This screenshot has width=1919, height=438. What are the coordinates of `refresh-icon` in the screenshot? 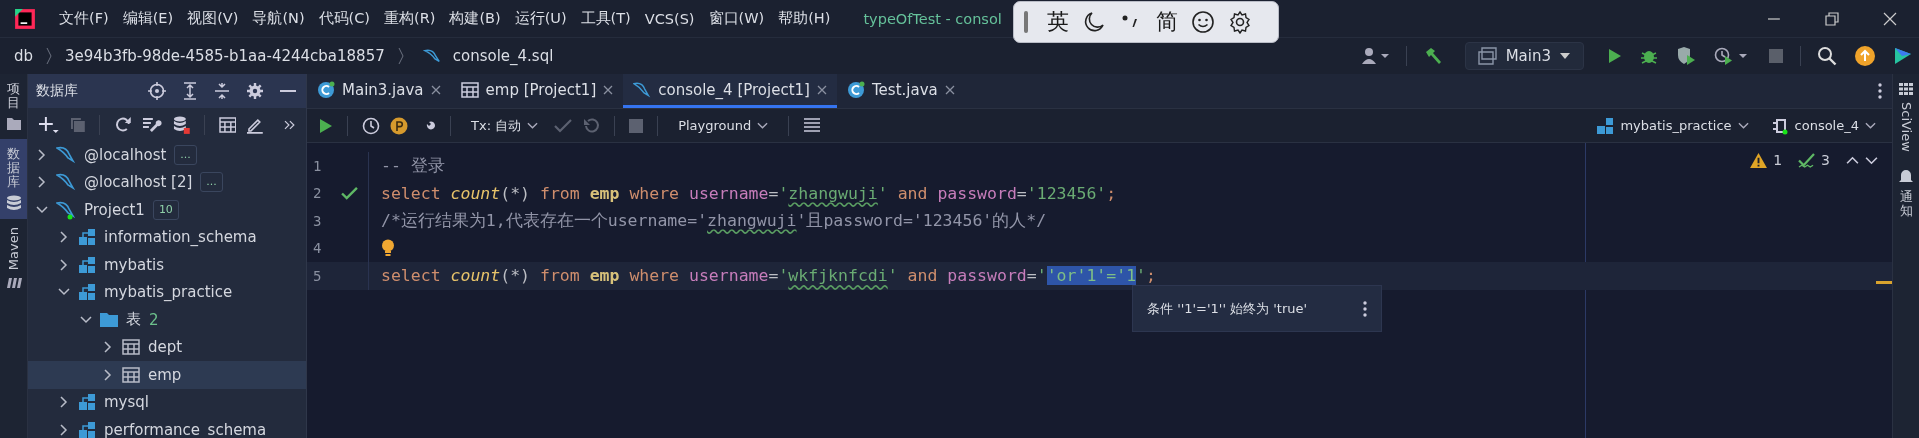 It's located at (123, 124).